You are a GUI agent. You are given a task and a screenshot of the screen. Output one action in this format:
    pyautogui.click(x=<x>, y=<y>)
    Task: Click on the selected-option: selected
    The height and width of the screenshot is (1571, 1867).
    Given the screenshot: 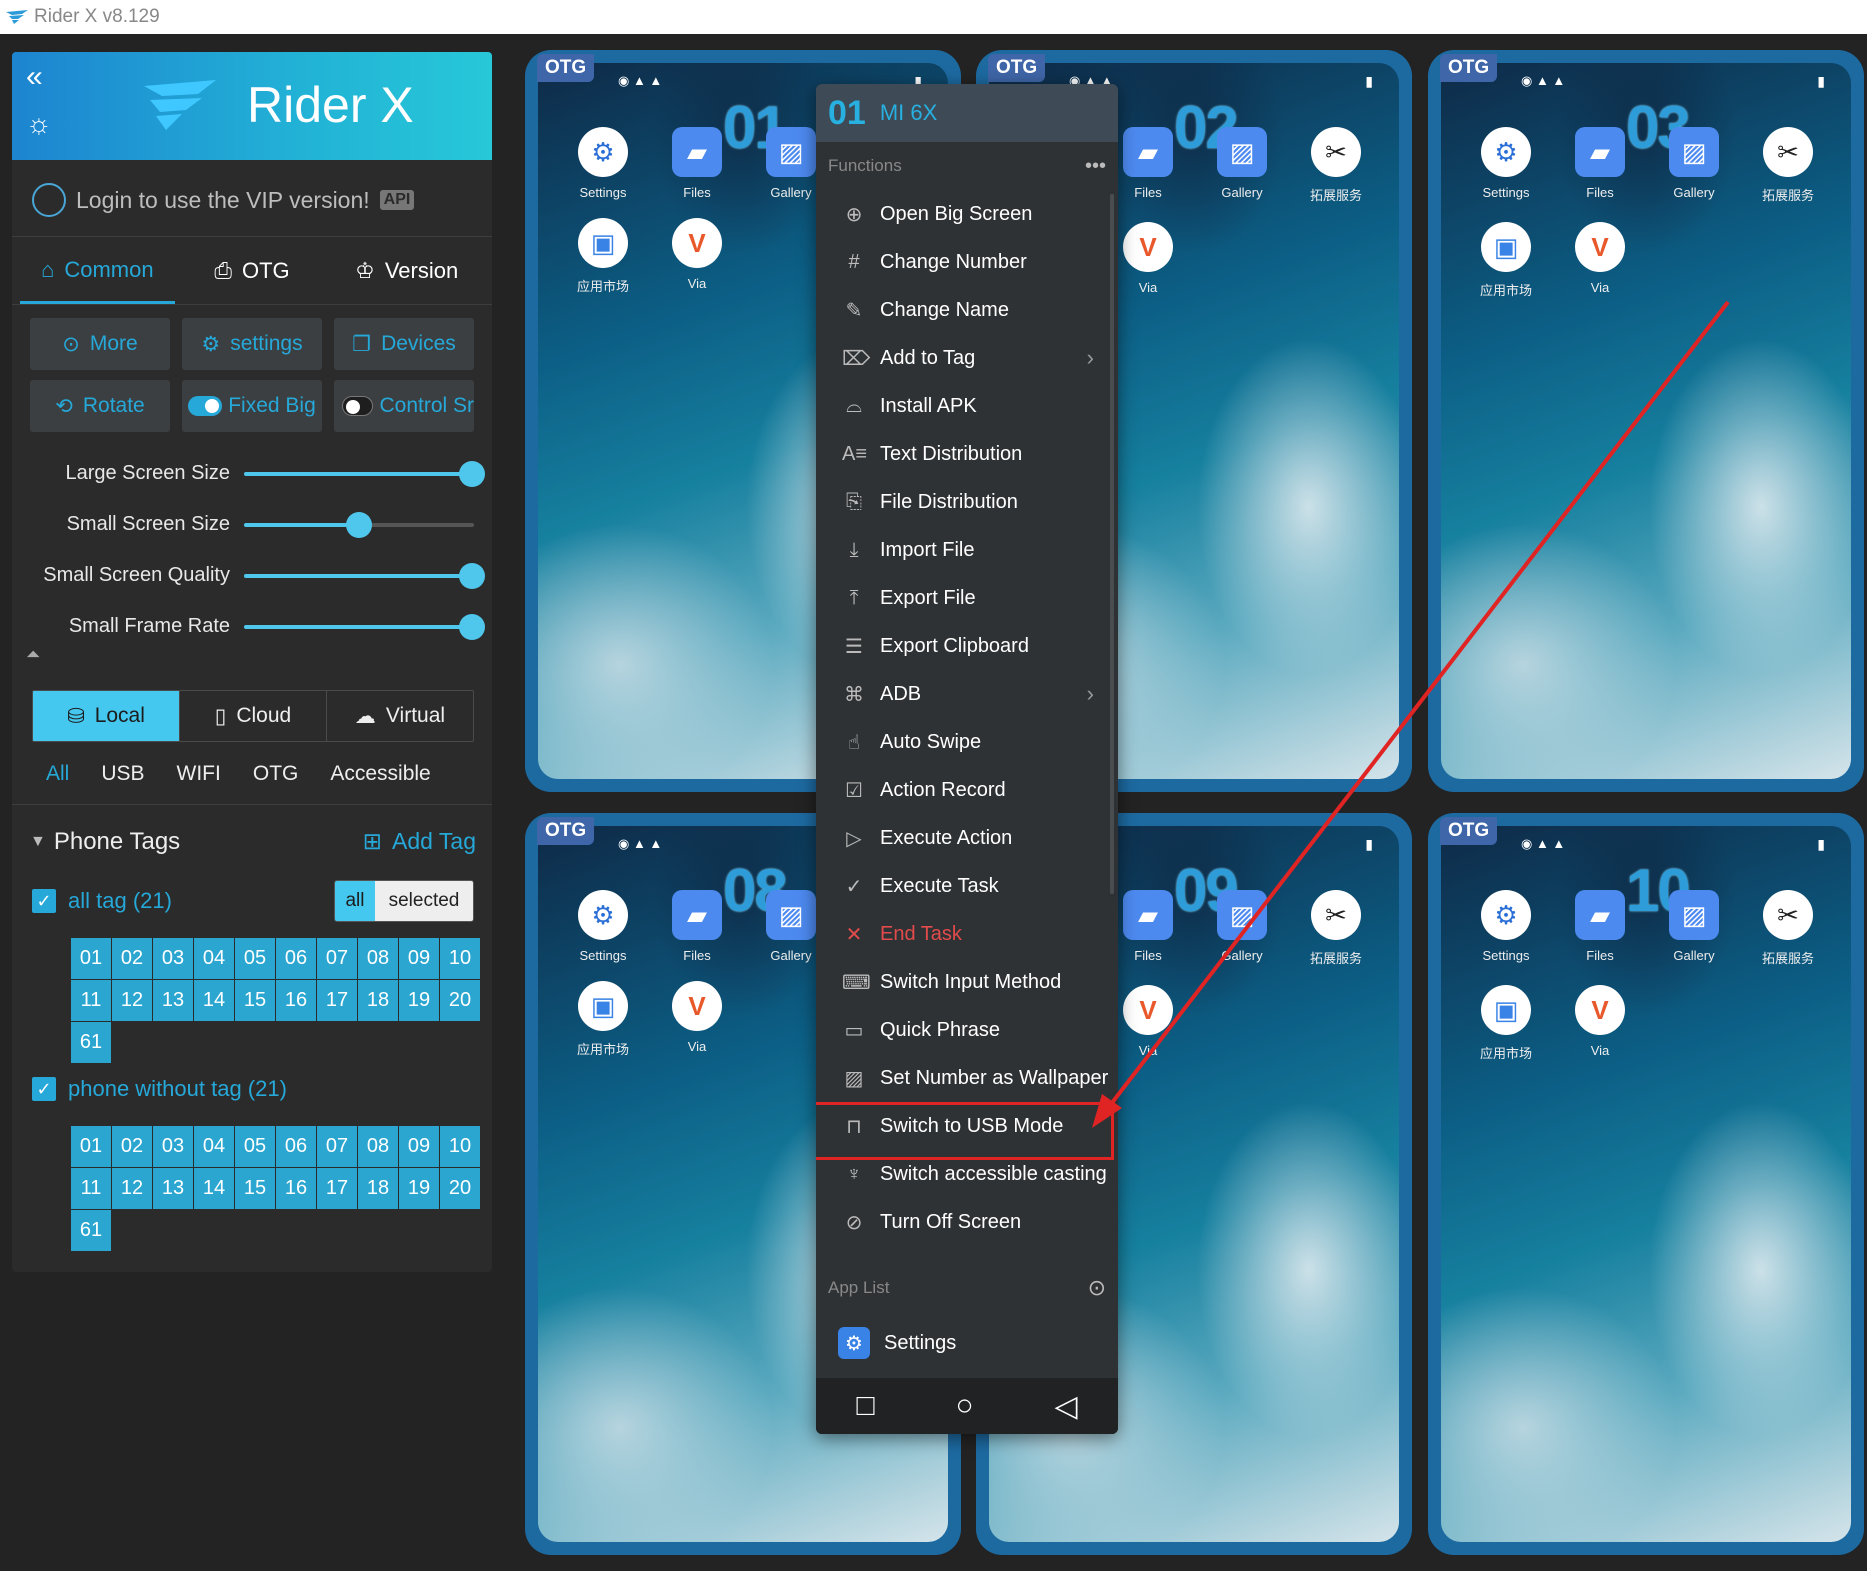 What is the action you would take?
    pyautogui.click(x=424, y=901)
    